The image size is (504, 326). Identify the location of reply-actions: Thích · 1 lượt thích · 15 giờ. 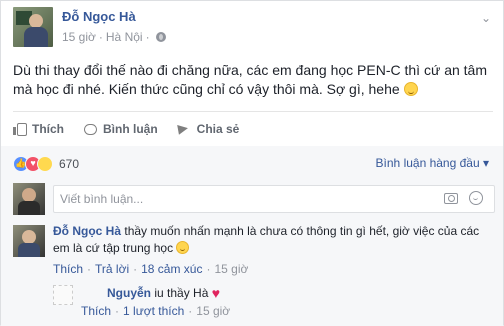
(155, 311).